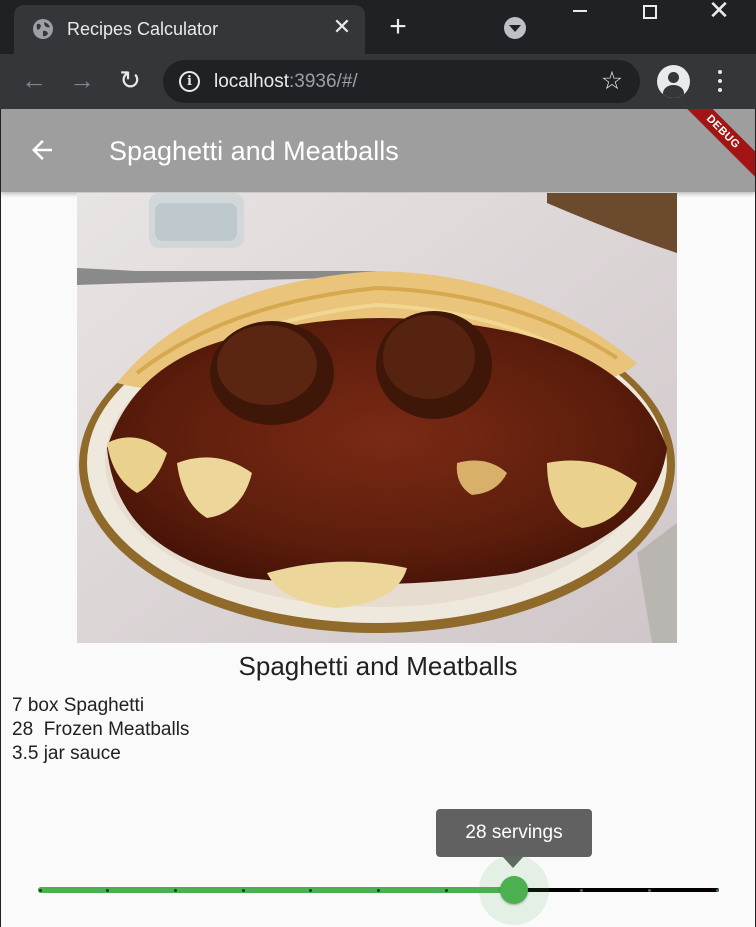 The width and height of the screenshot is (756, 927). I want to click on window-close-icon: ✕, so click(719, 11).